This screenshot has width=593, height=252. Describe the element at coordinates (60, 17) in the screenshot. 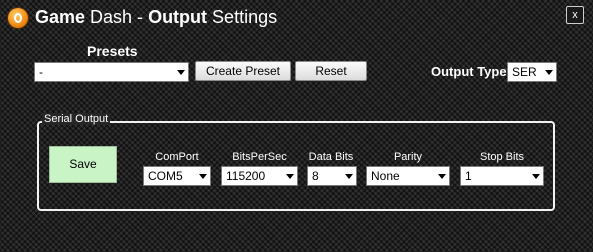

I see `title-game: Game` at that location.